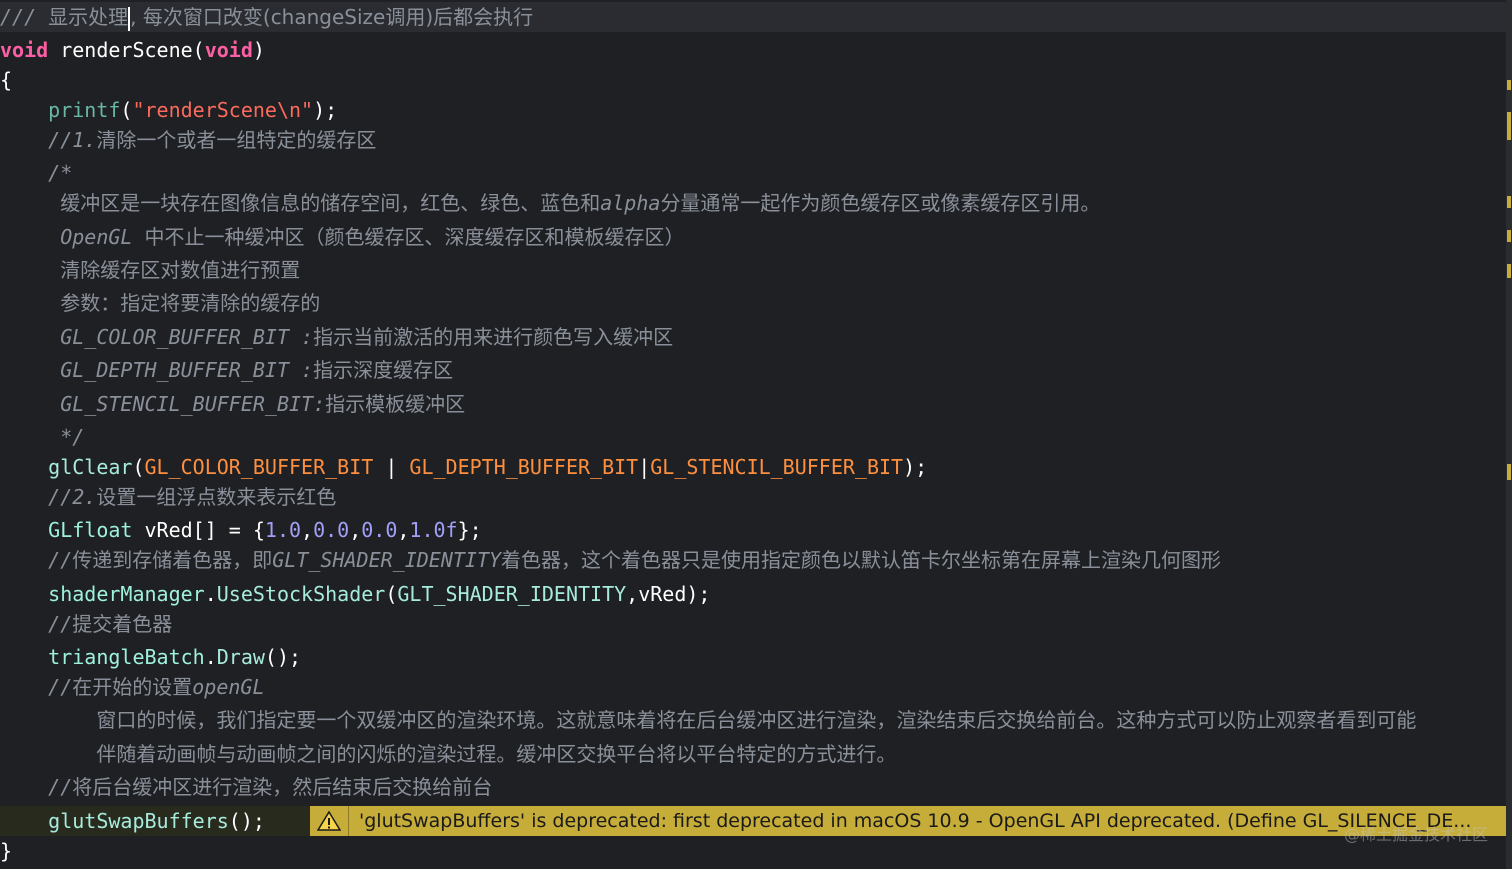 The width and height of the screenshot is (1512, 869). I want to click on code-token: Draw, so click(240, 657).